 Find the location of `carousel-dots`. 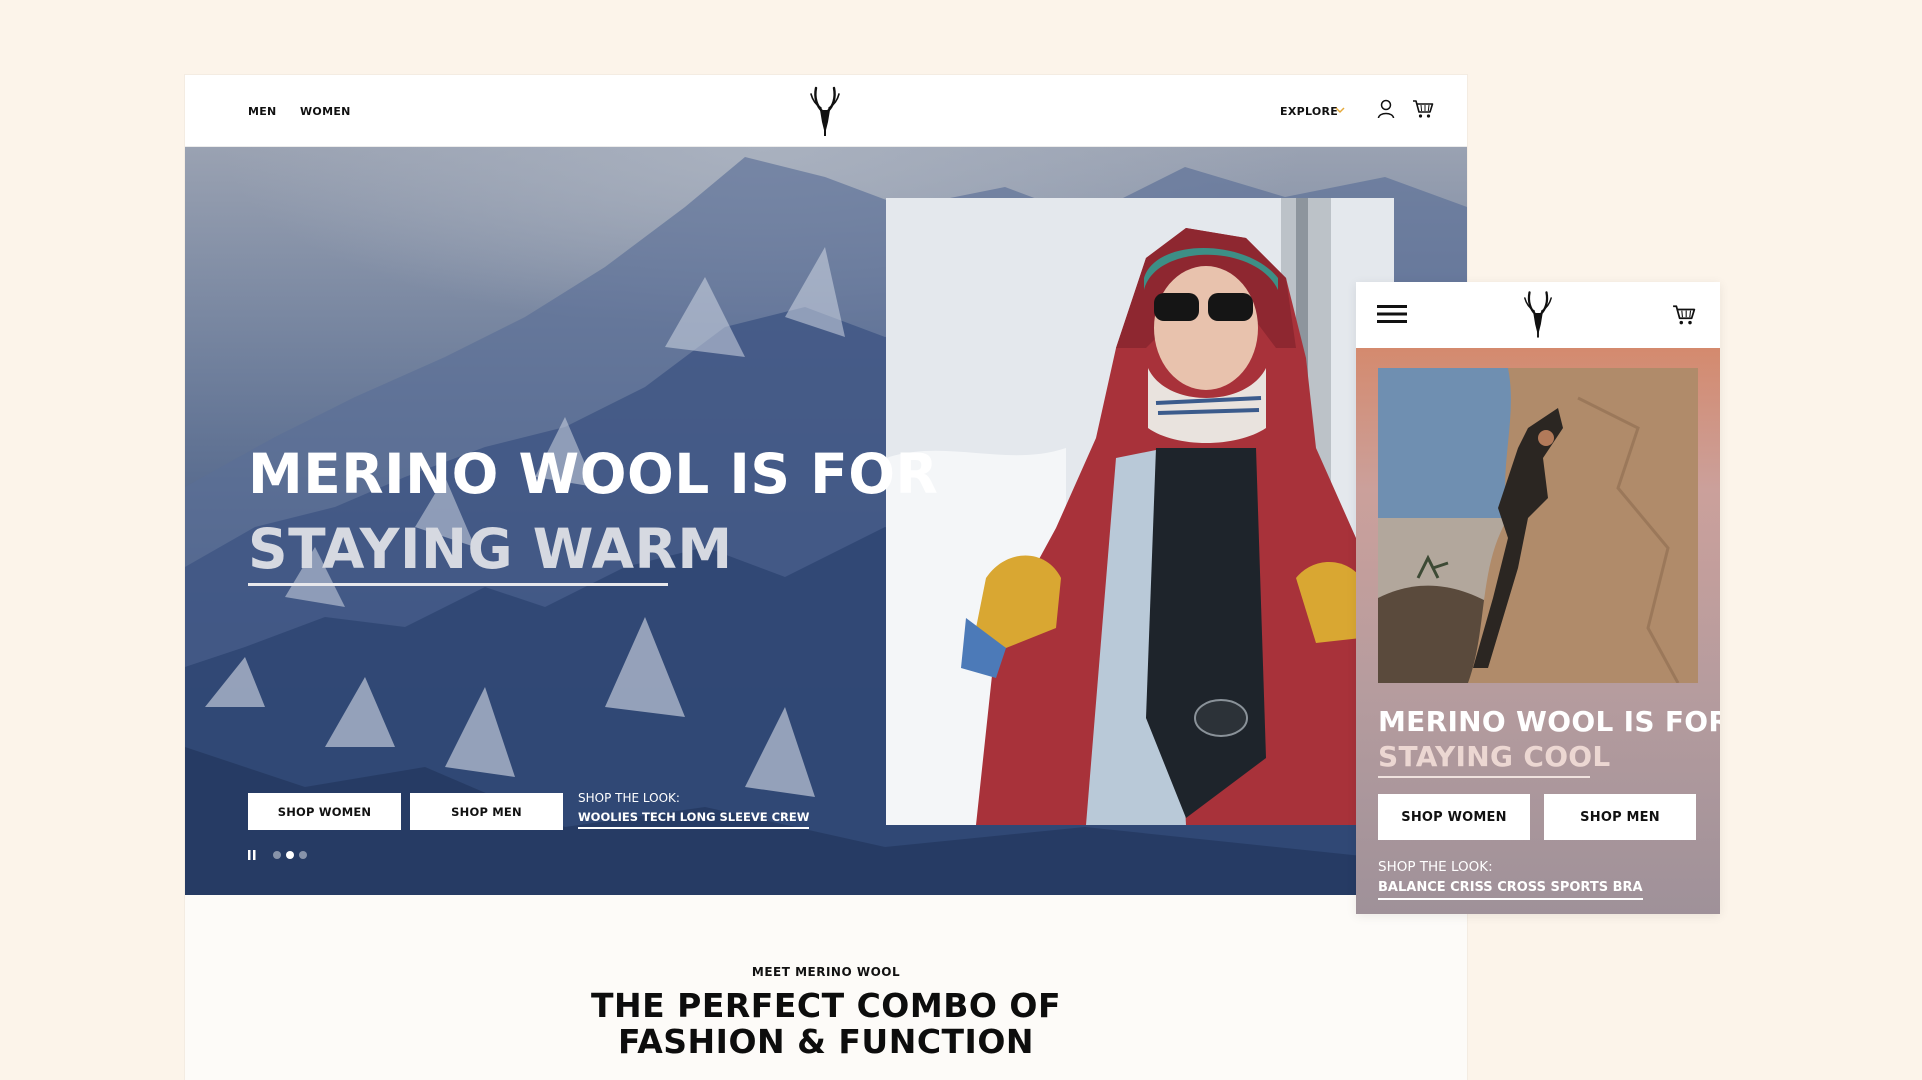

carousel-dots is located at coordinates (290, 855).